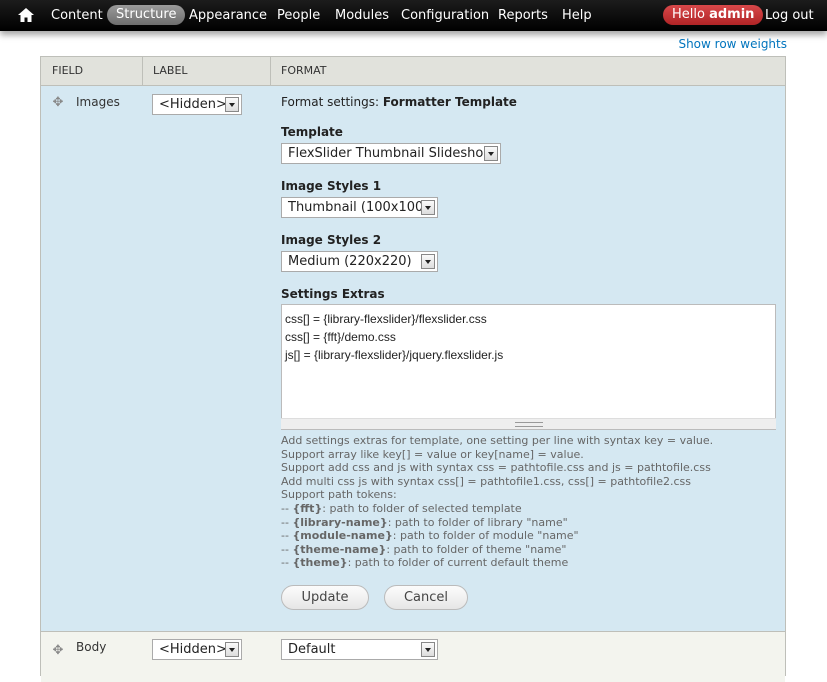 The width and height of the screenshot is (827, 682). Describe the element at coordinates (339, 549) in the screenshot. I see `token-name: {theme-name}` at that location.